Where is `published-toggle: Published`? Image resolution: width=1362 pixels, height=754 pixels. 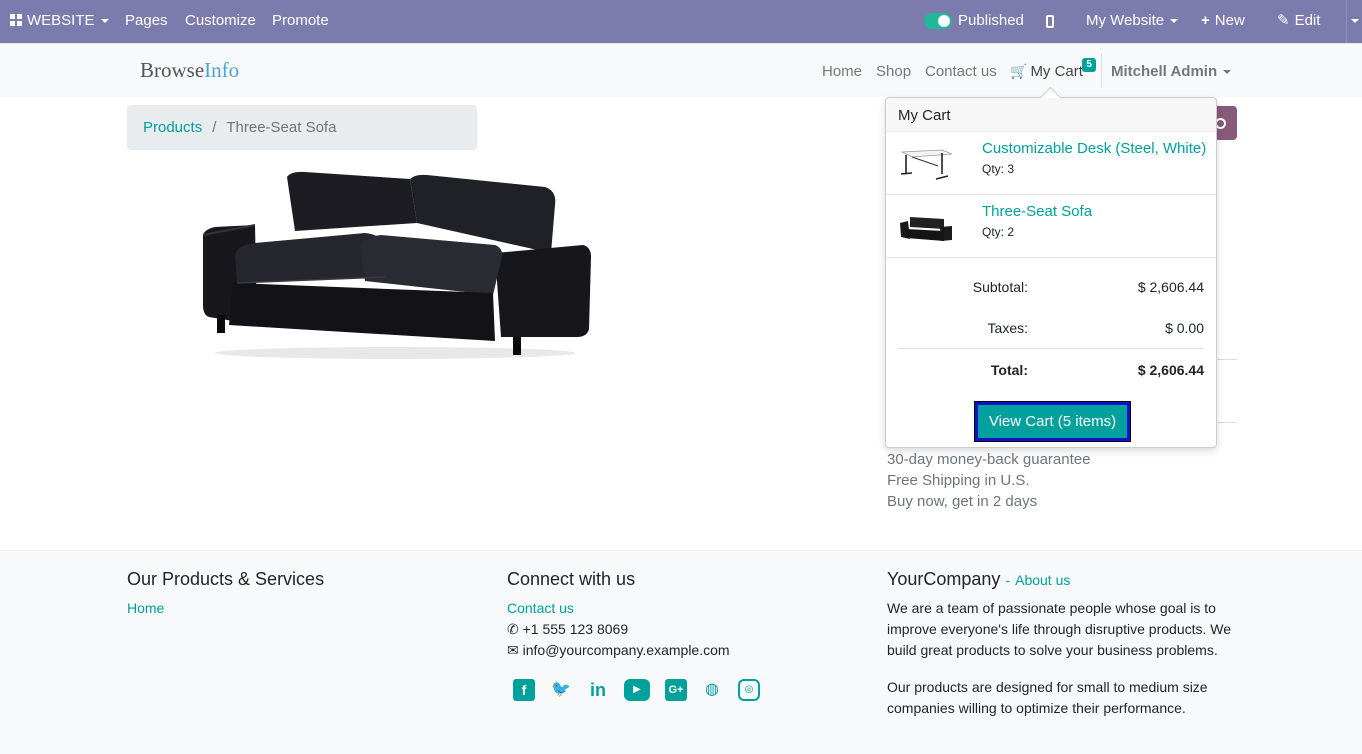 published-toggle: Published is located at coordinates (974, 21).